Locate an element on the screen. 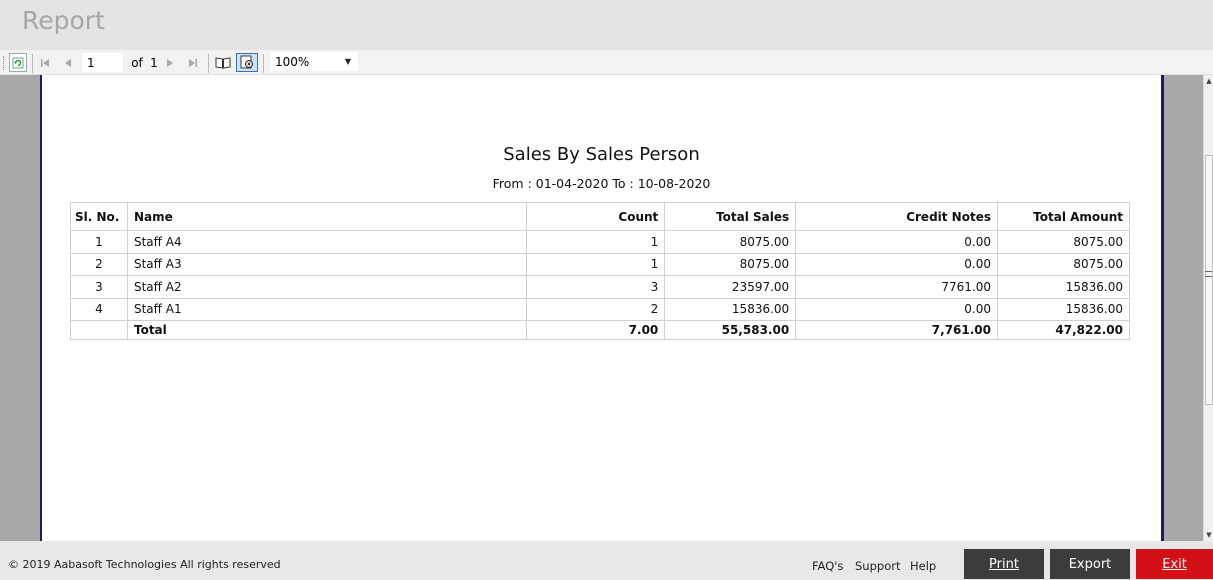 The width and height of the screenshot is (1213, 580). cell-sl-no: 1 is located at coordinates (99, 242).